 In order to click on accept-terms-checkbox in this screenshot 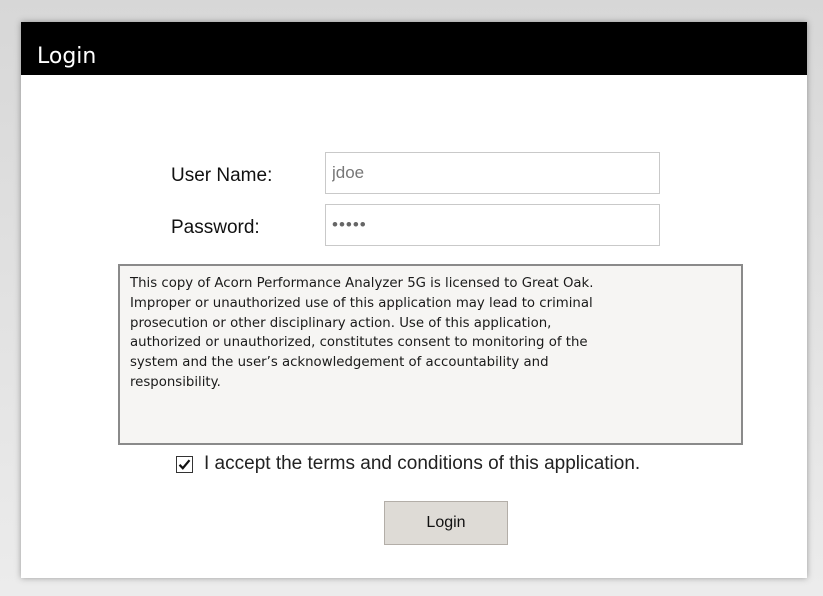, I will do `click(184, 464)`.